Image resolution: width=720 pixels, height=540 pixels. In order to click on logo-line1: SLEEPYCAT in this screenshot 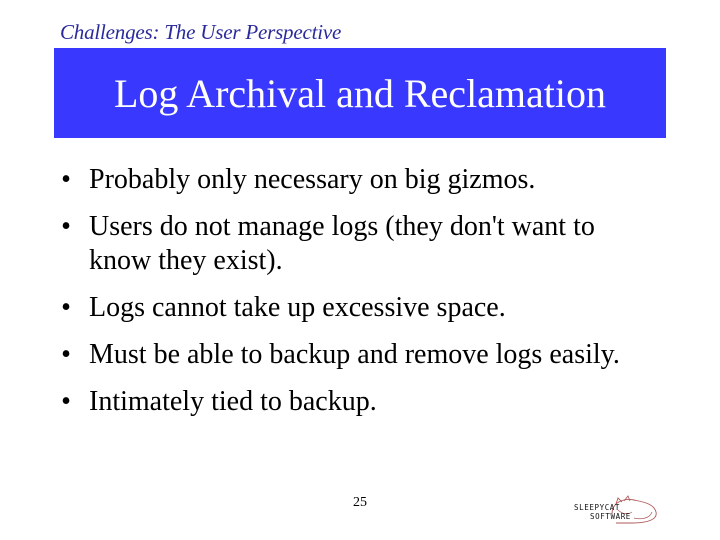, I will do `click(597, 507)`.